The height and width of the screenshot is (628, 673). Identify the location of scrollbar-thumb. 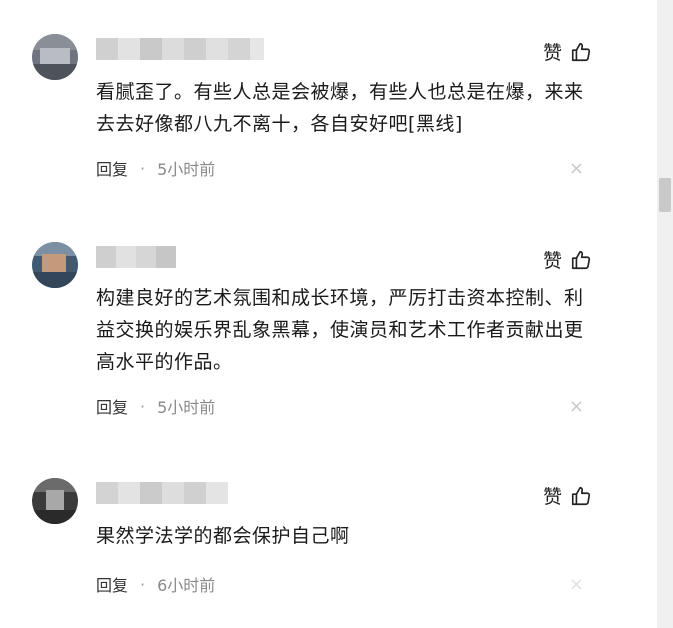
(665, 195).